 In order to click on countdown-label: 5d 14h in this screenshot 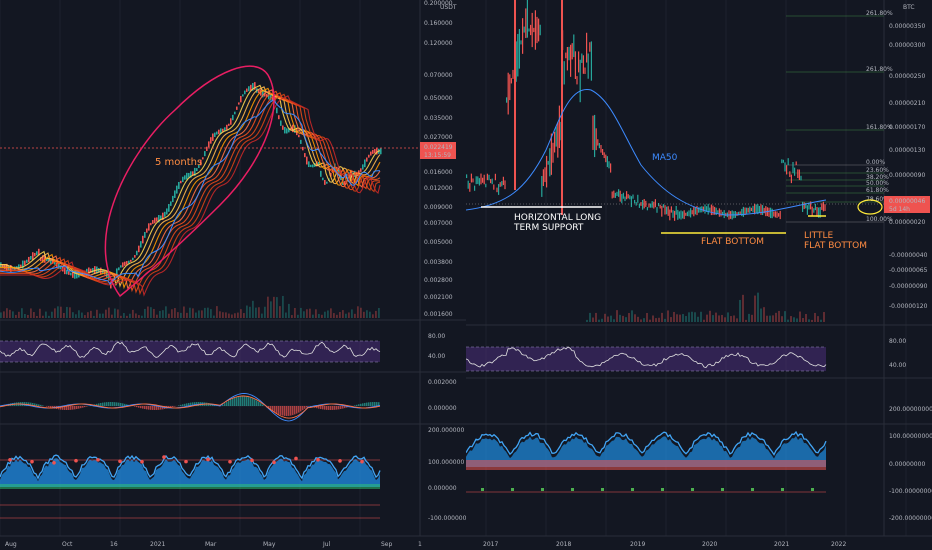, I will do `click(899, 209)`.